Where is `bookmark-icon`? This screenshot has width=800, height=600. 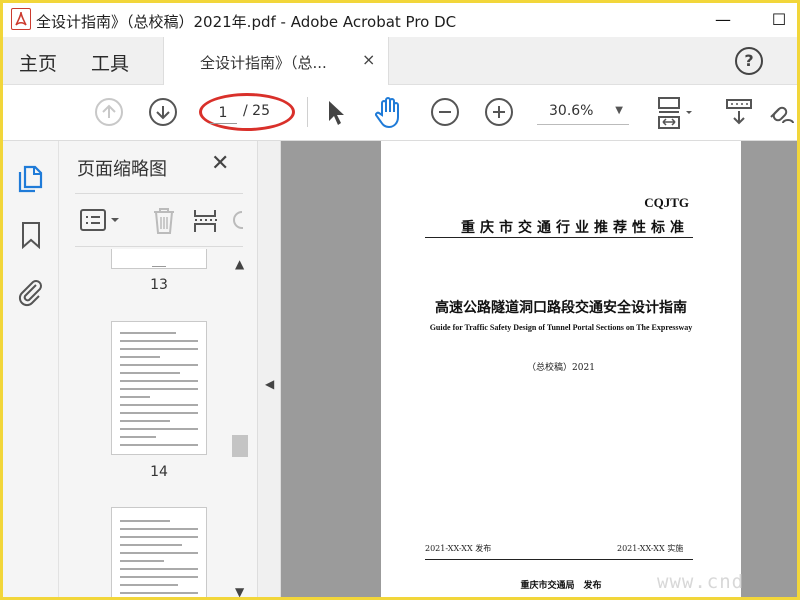 bookmark-icon is located at coordinates (31, 236).